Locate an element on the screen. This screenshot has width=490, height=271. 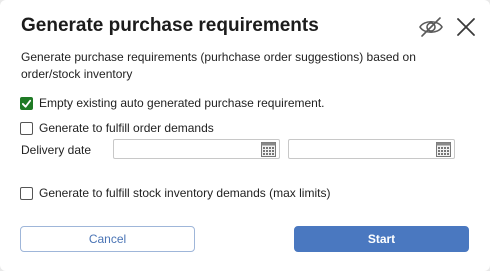
visibility-toggle-button is located at coordinates (431, 27).